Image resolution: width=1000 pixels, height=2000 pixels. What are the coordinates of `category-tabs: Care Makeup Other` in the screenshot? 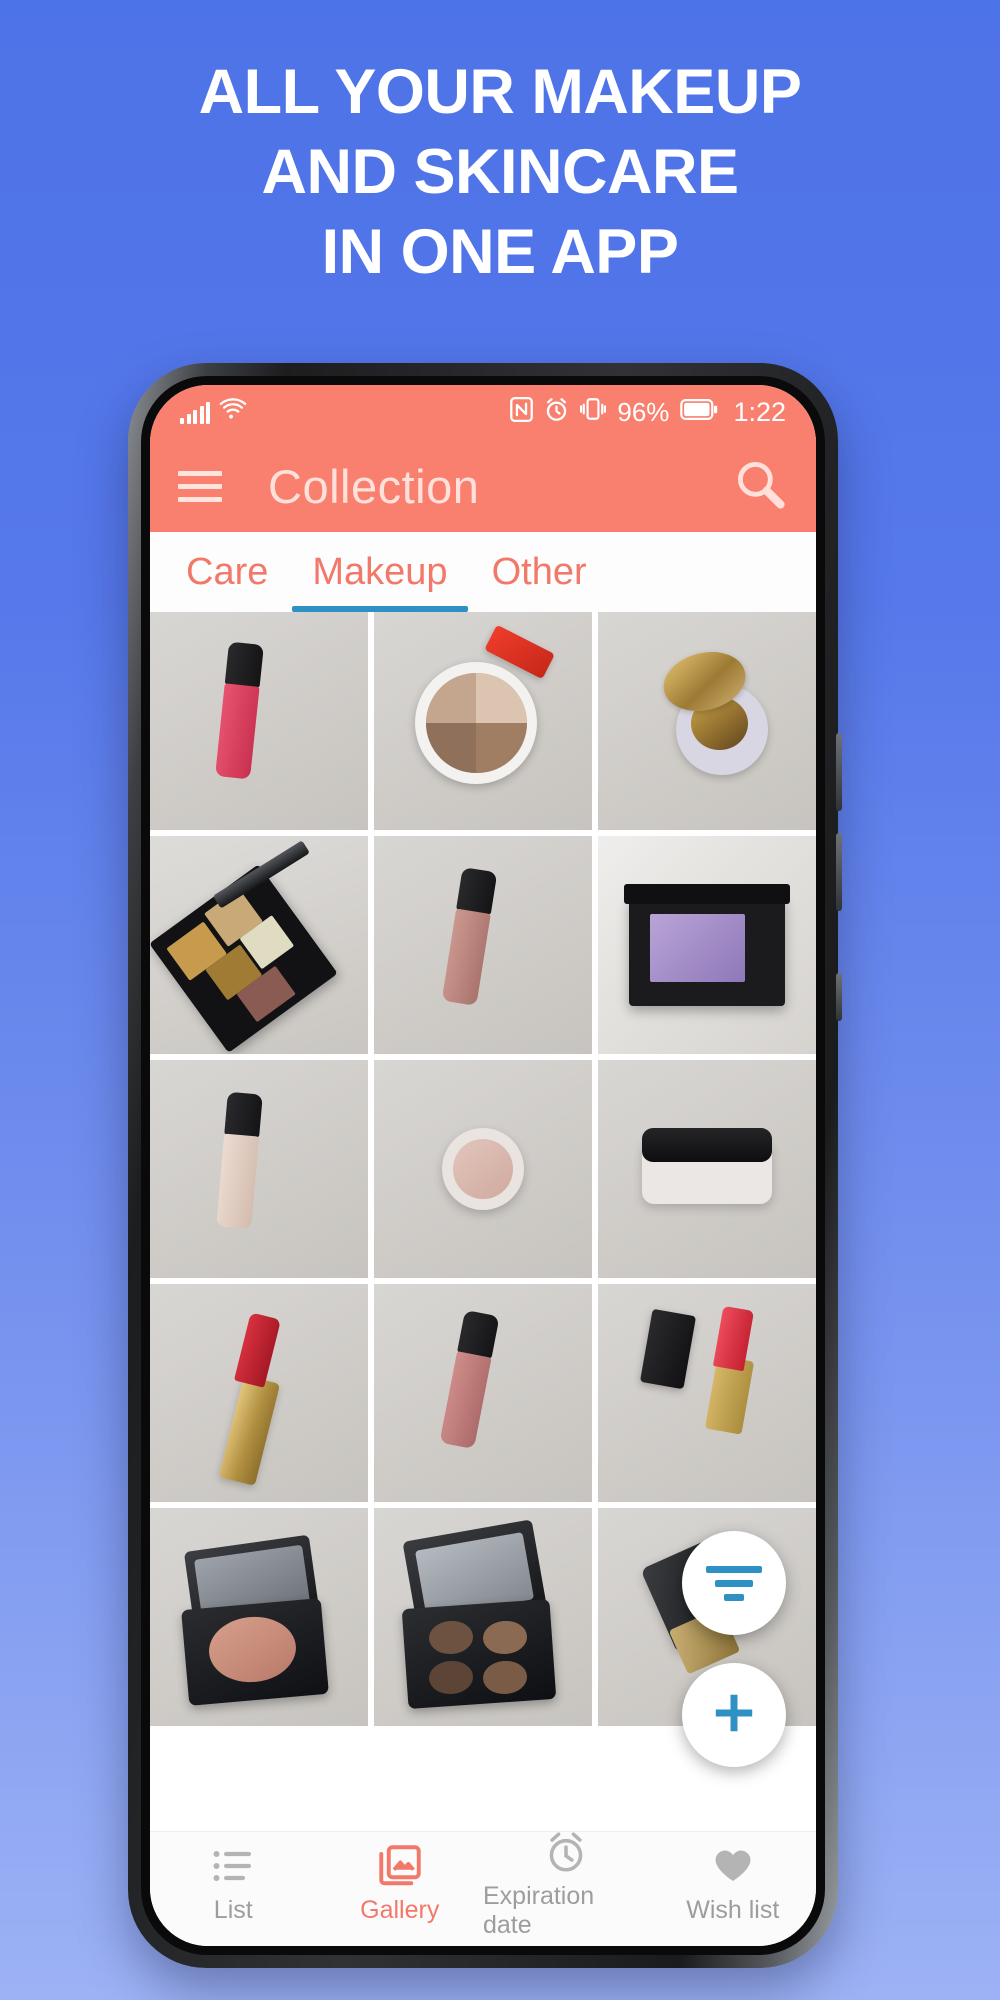 It's located at (483, 572).